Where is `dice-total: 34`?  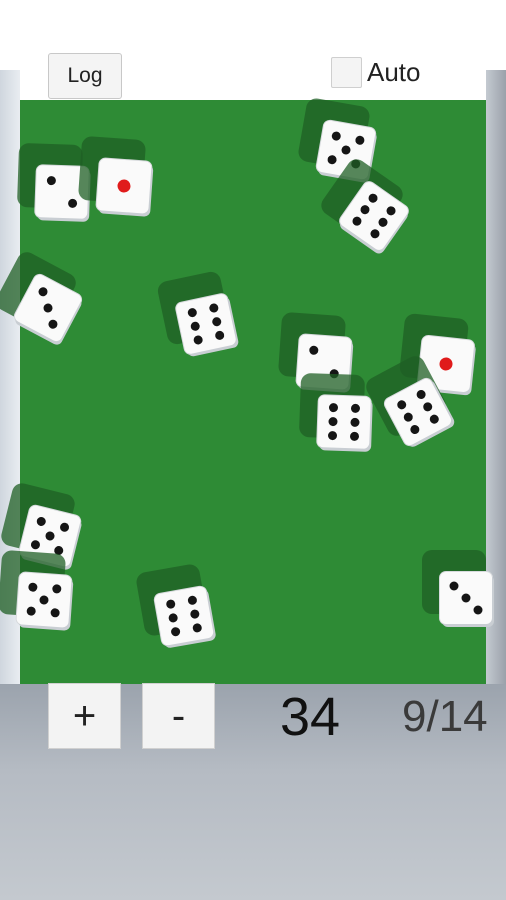
dice-total: 34 is located at coordinates (310, 717).